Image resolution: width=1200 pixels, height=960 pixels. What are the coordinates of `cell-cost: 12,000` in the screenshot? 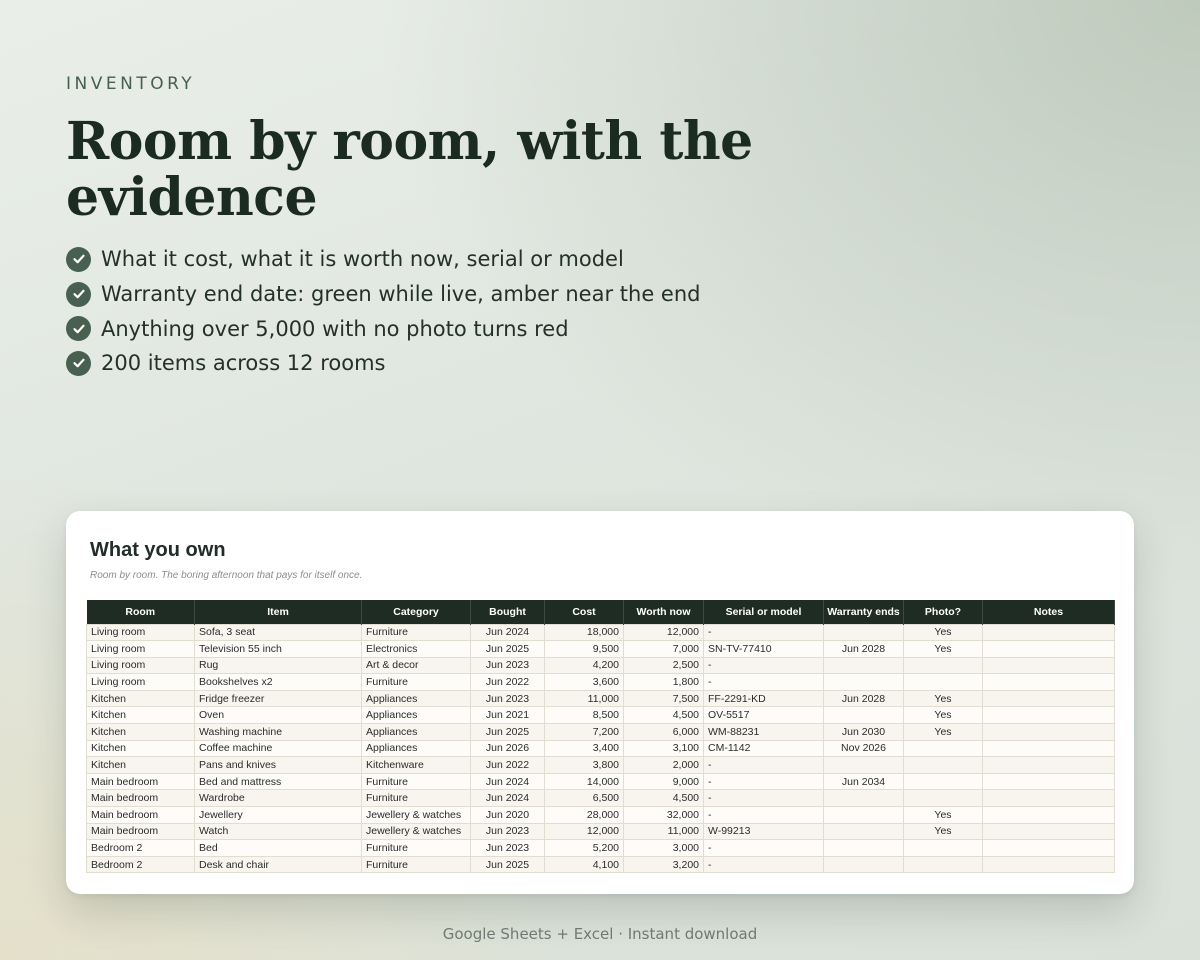 It's located at (584, 831).